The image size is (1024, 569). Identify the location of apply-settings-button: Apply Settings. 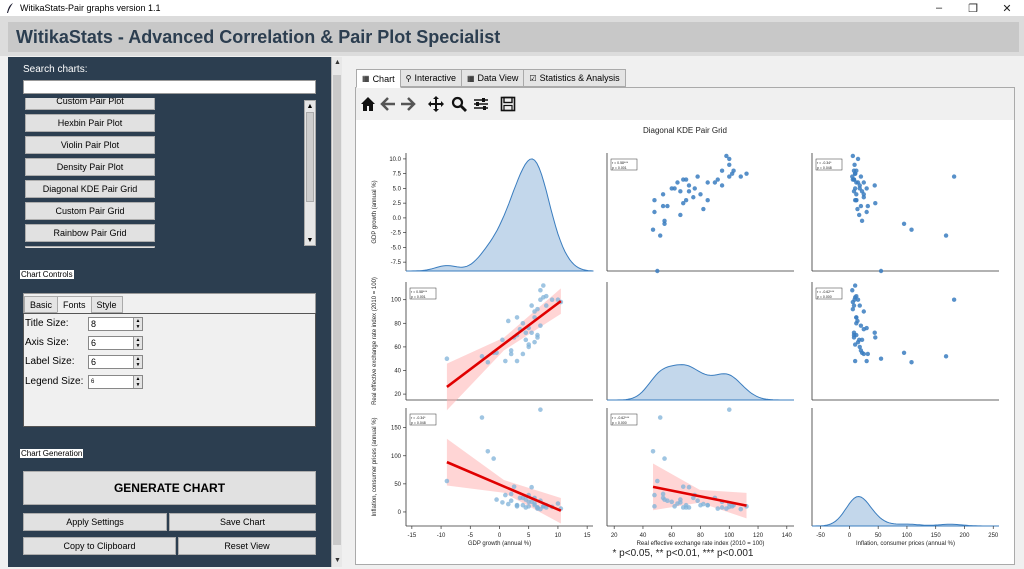
(95, 522).